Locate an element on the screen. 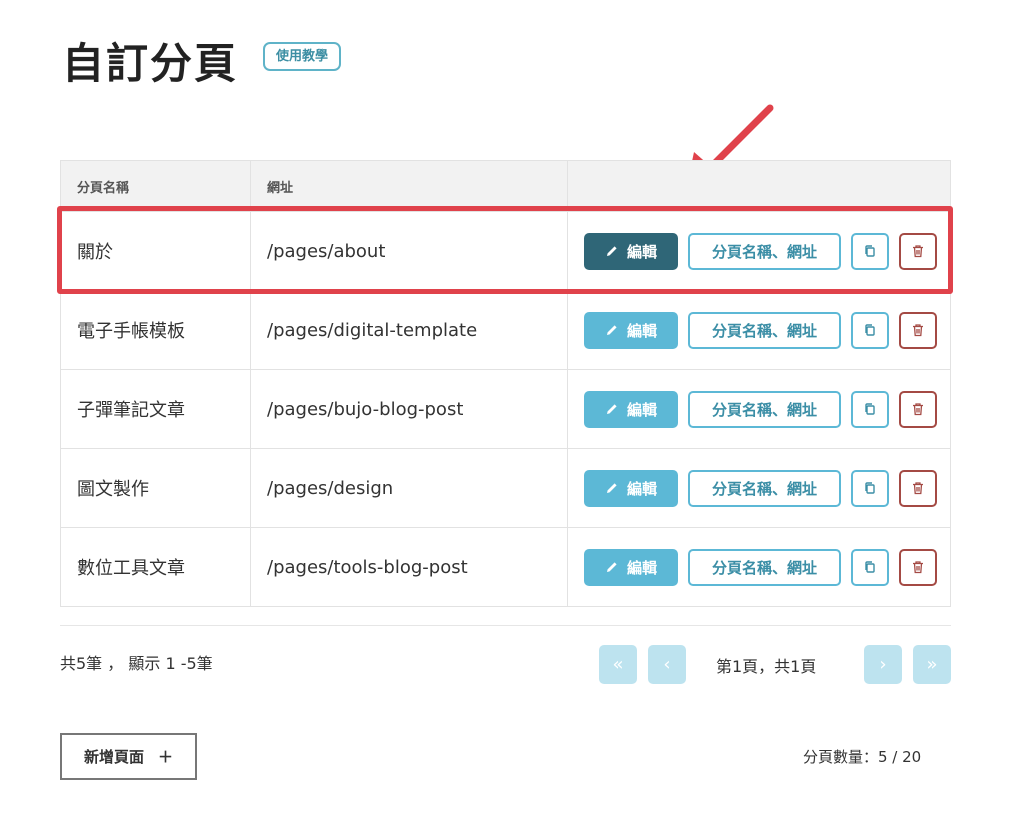 The image size is (1024, 822). page-name: 關於 is located at coordinates (156, 251).